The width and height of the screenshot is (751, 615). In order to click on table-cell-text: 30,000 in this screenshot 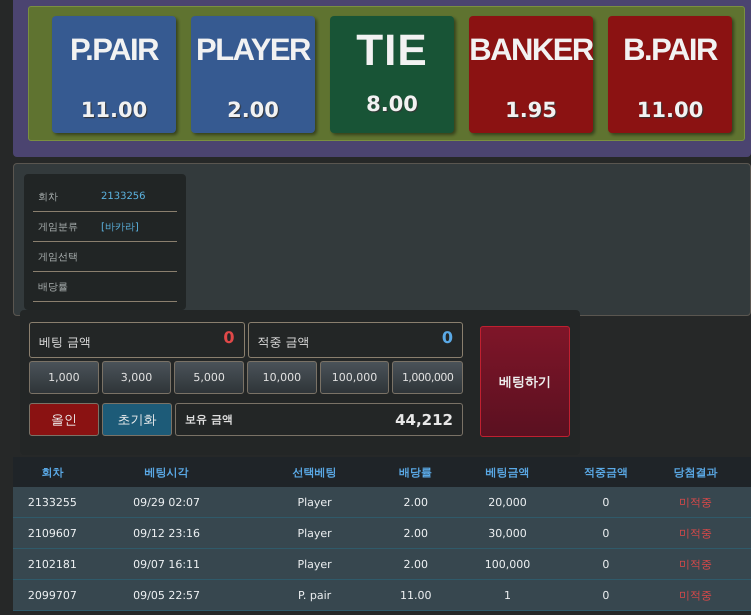, I will do `click(507, 533)`.